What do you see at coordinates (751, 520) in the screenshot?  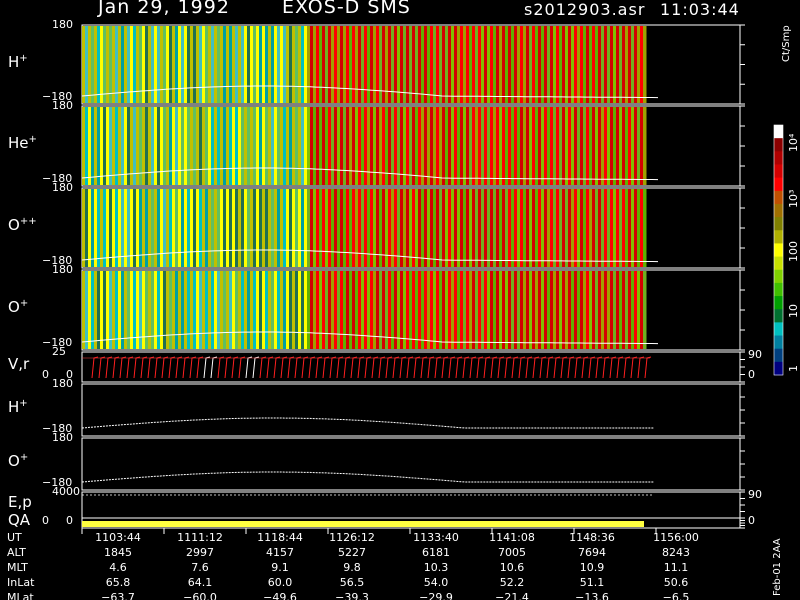 I see `right-tick-bottom: 0` at bounding box center [751, 520].